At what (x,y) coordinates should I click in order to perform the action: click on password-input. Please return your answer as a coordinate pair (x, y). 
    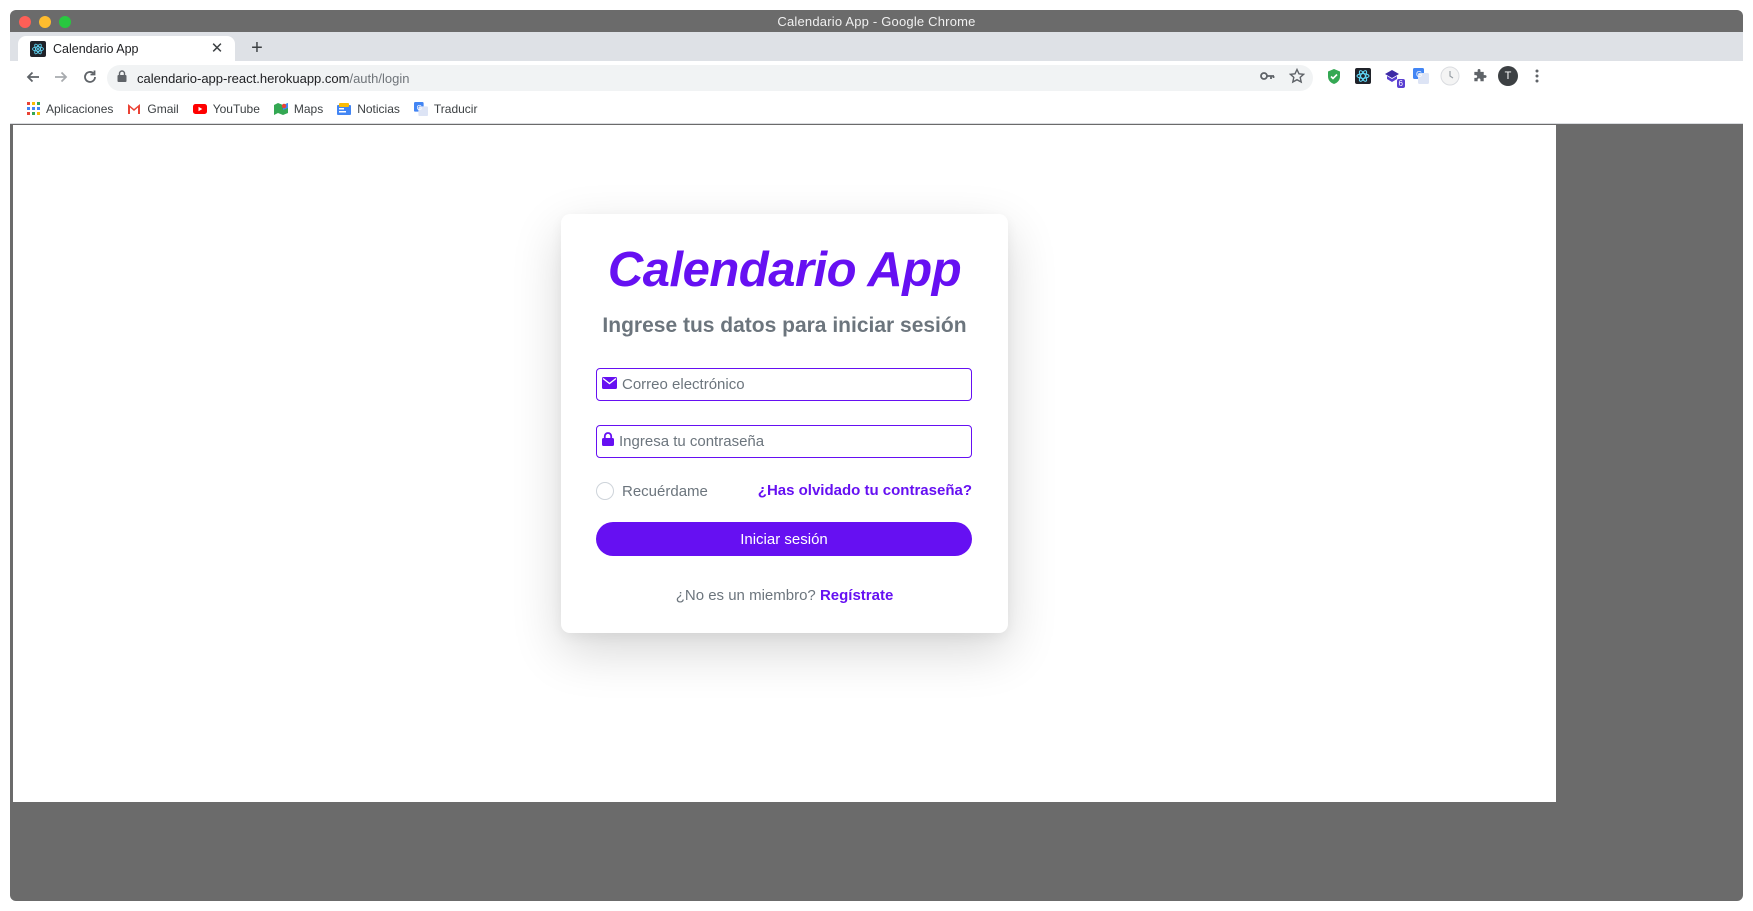
    Looking at the image, I should click on (784, 441).